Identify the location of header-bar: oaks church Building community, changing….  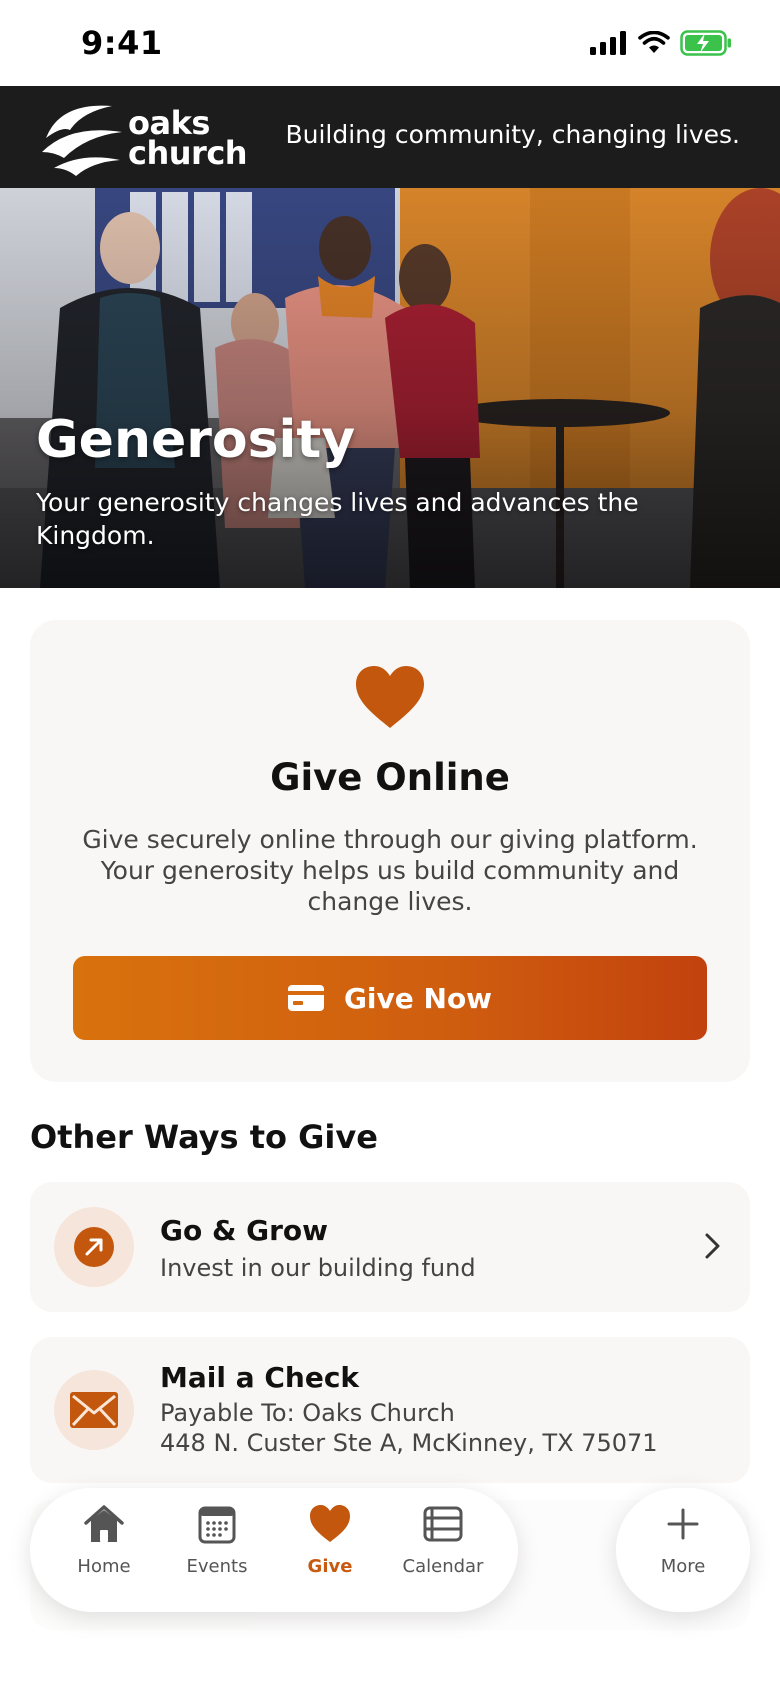
(390, 137).